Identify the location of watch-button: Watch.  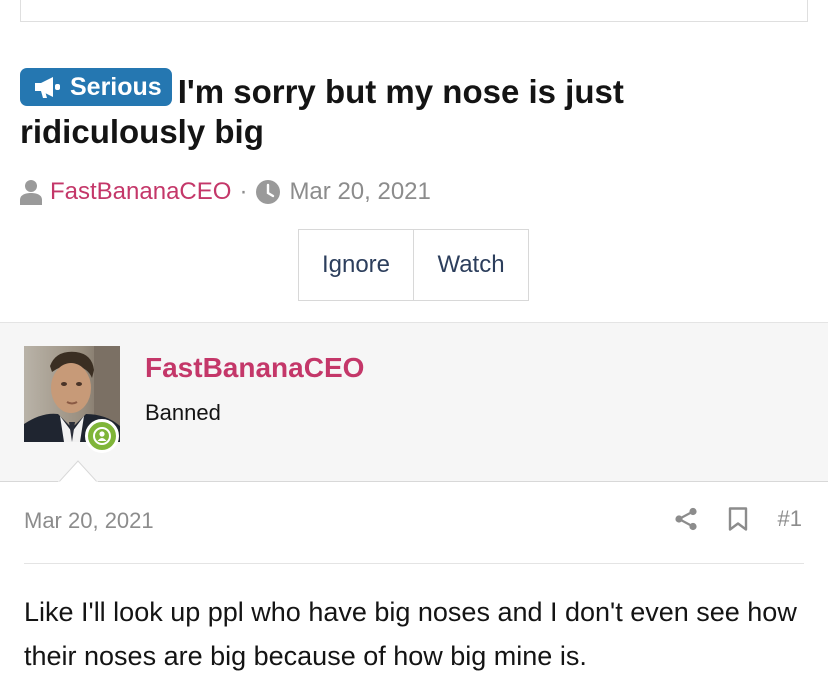
(471, 265).